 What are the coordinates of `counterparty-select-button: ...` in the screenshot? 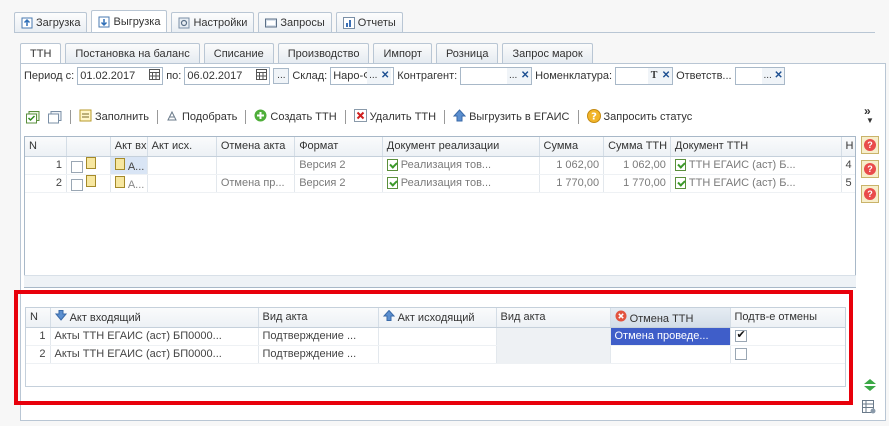 It's located at (513, 76).